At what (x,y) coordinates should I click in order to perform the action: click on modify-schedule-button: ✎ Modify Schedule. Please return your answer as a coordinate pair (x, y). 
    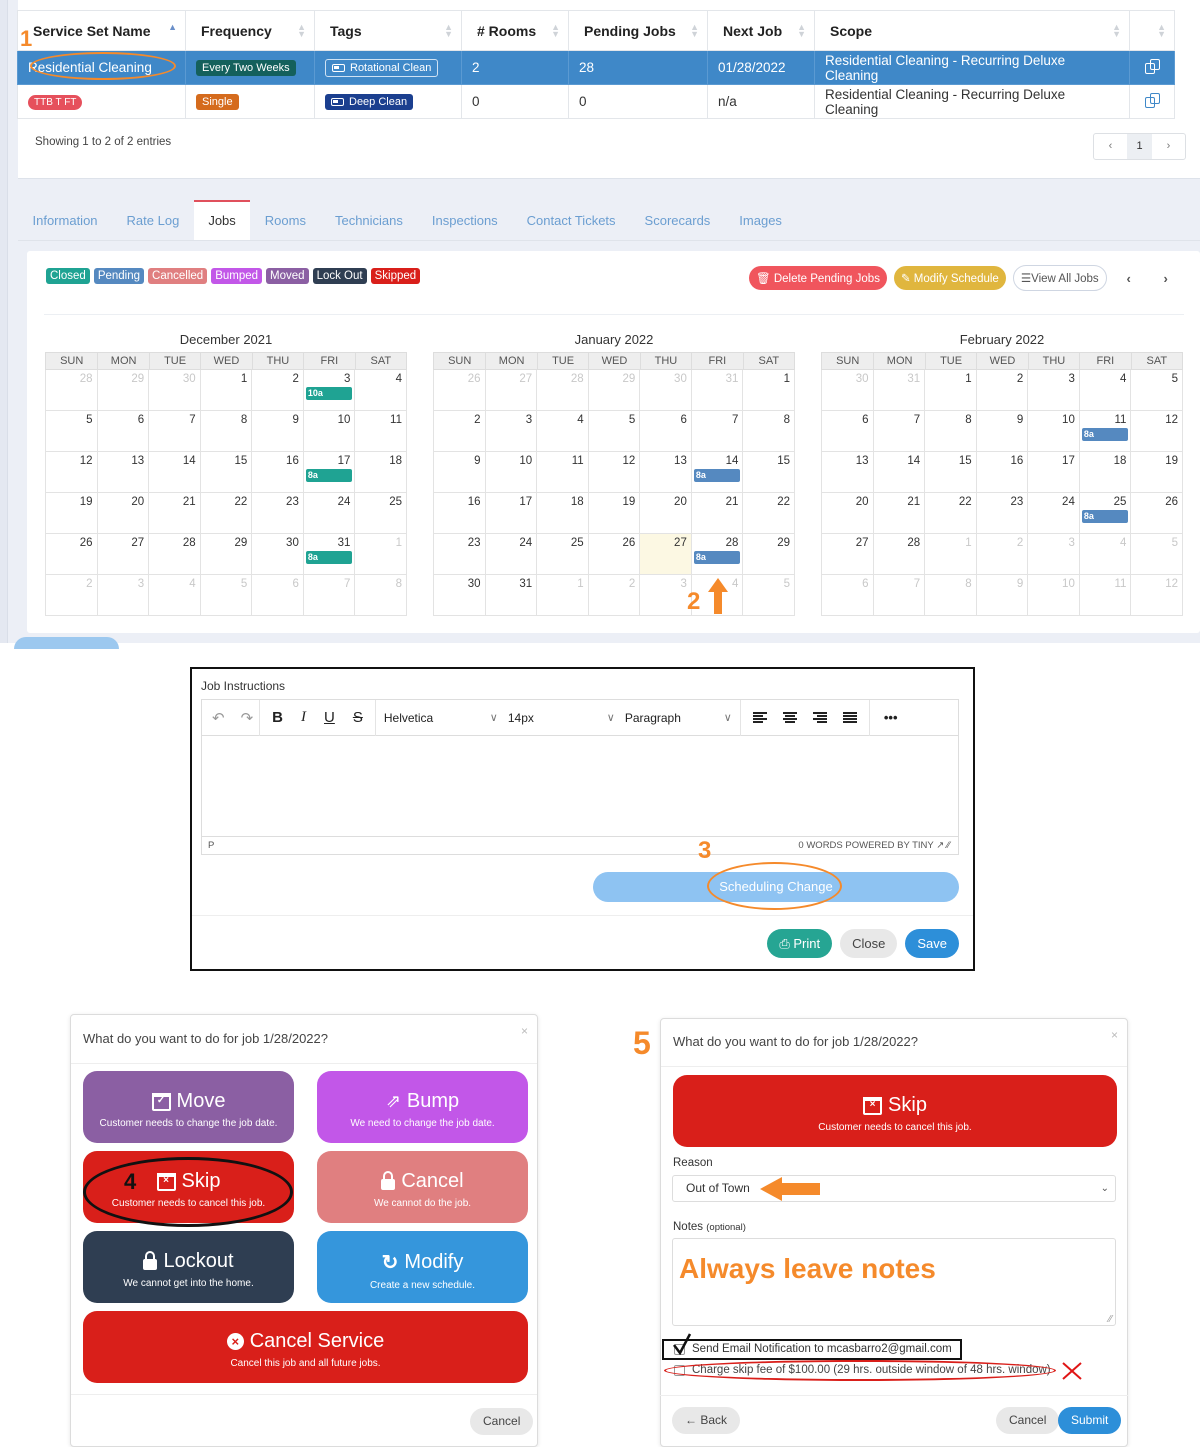
    Looking at the image, I should click on (949, 278).